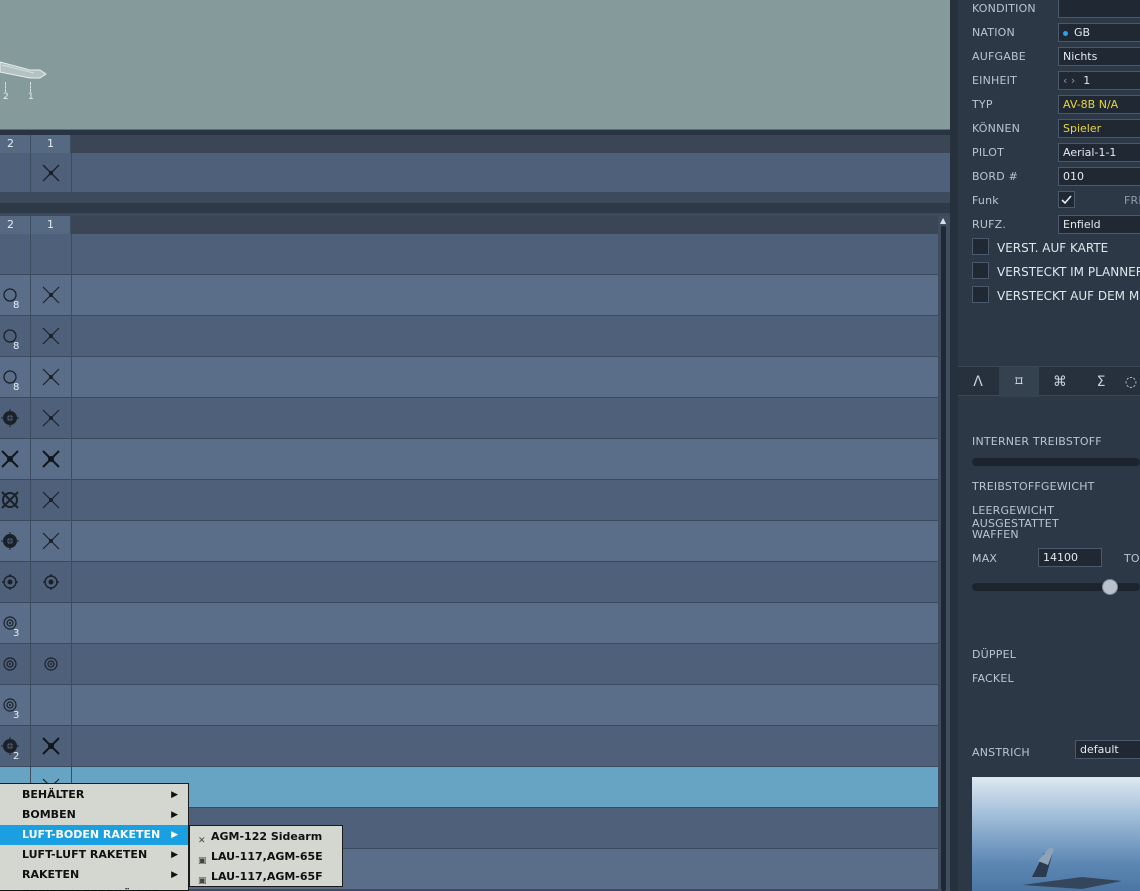 This screenshot has height=891, width=1140. I want to click on max-label: MAX, so click(985, 558).